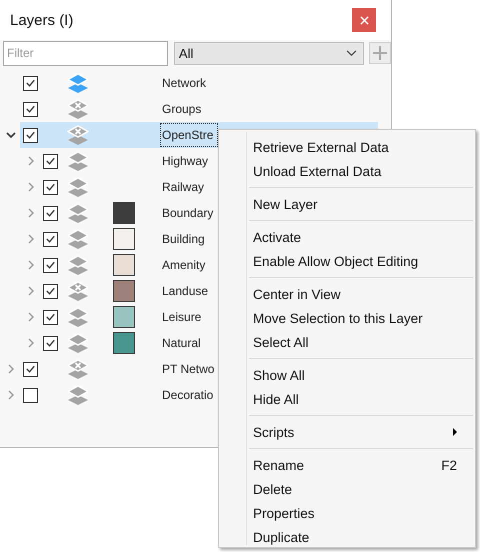  What do you see at coordinates (183, 265) in the screenshot?
I see `layer-name: Amenity` at bounding box center [183, 265].